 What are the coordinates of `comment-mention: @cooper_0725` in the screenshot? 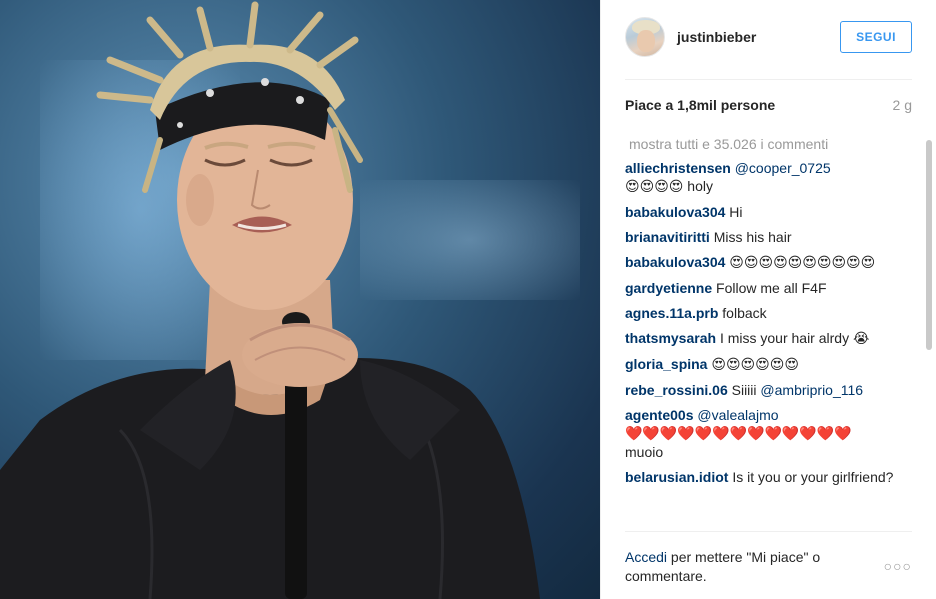 It's located at (783, 168).